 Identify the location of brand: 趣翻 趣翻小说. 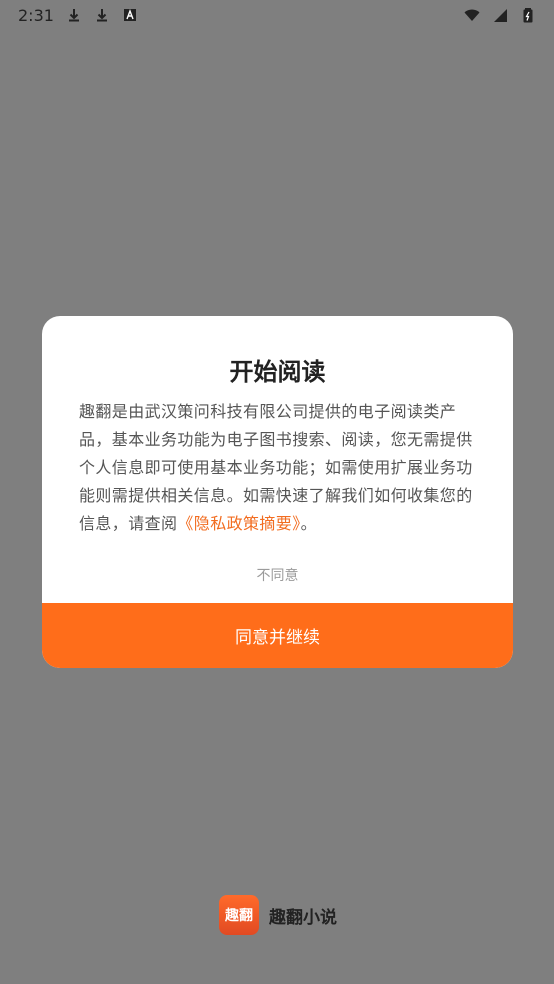
(278, 915).